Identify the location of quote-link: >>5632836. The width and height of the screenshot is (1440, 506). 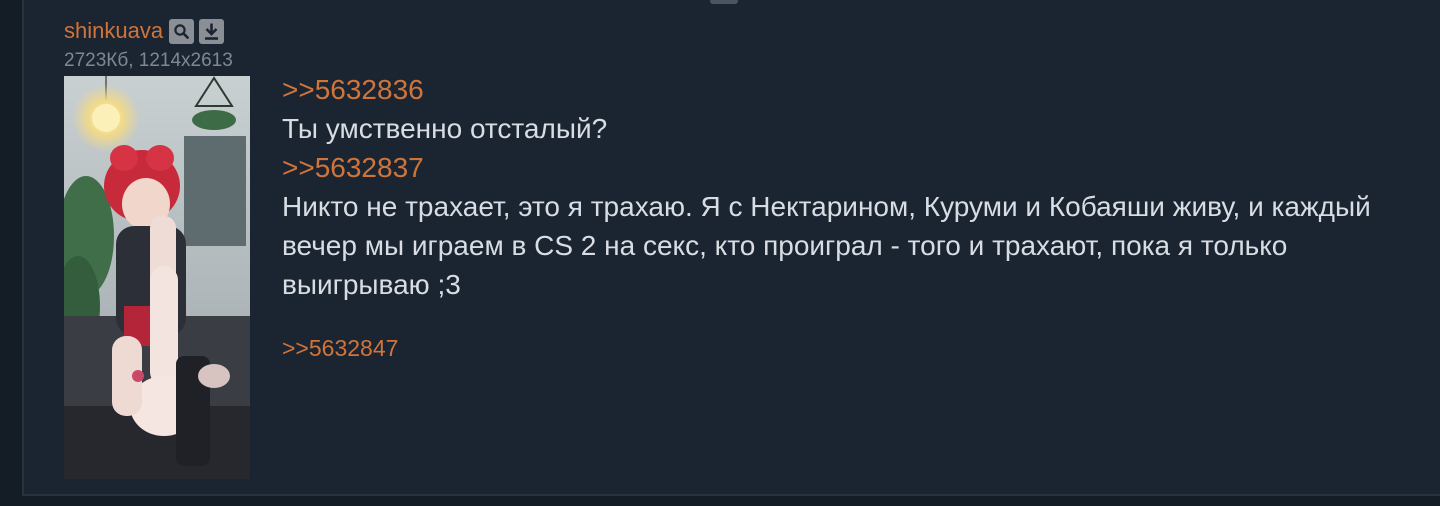
(852, 89).